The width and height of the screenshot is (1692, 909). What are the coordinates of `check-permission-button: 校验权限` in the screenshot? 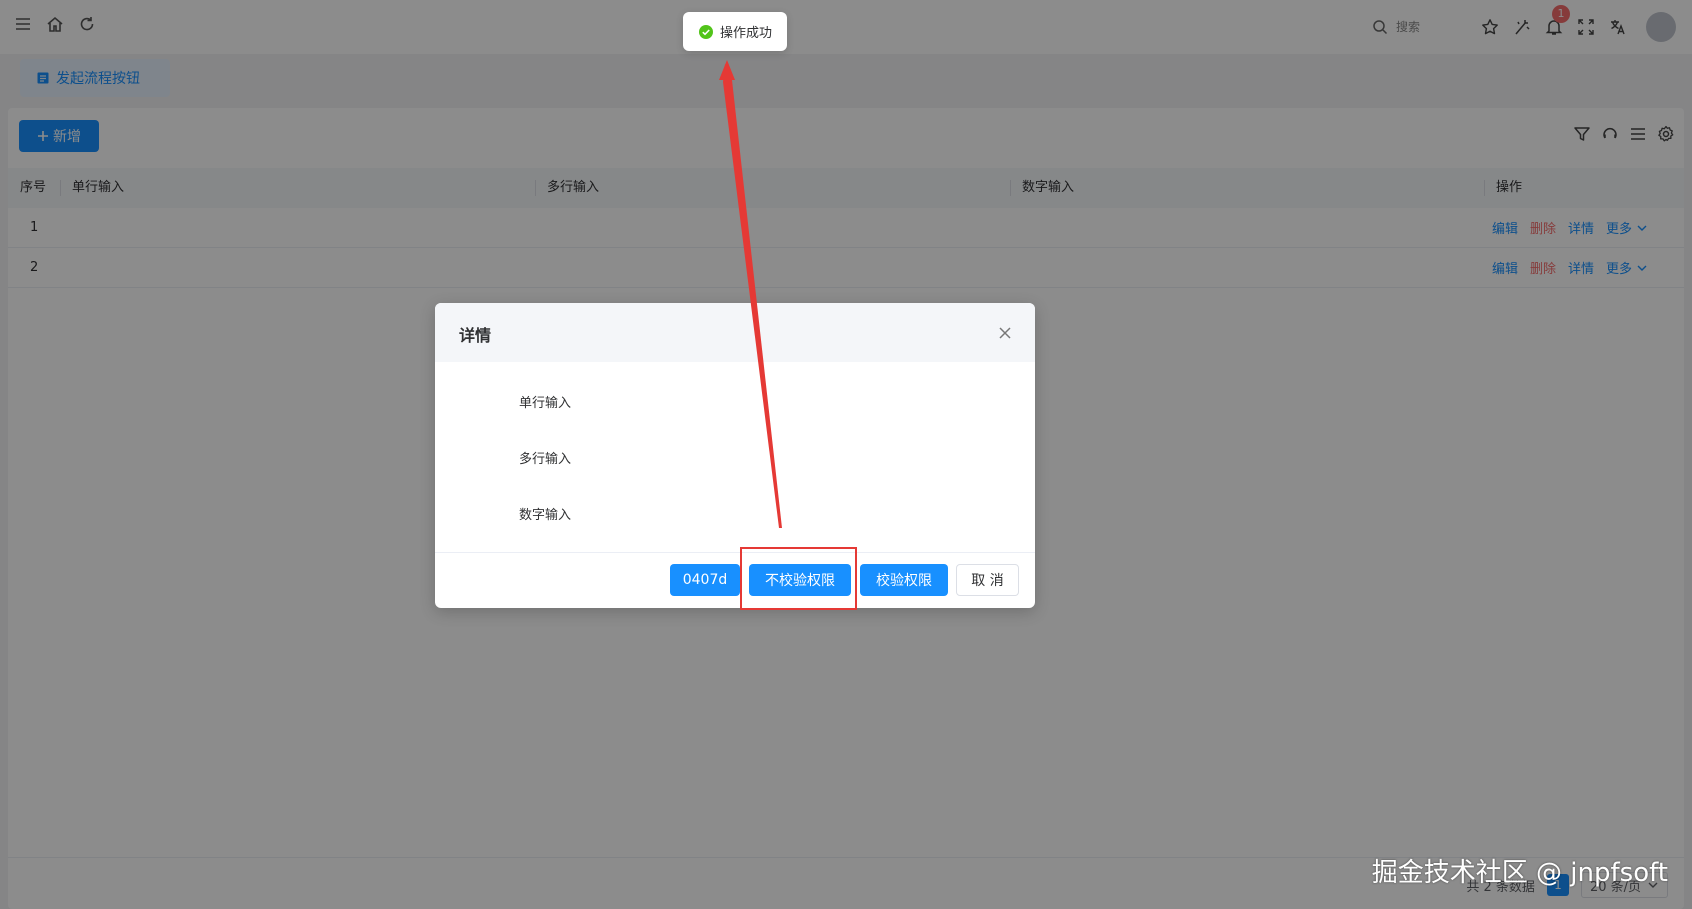 It's located at (904, 580).